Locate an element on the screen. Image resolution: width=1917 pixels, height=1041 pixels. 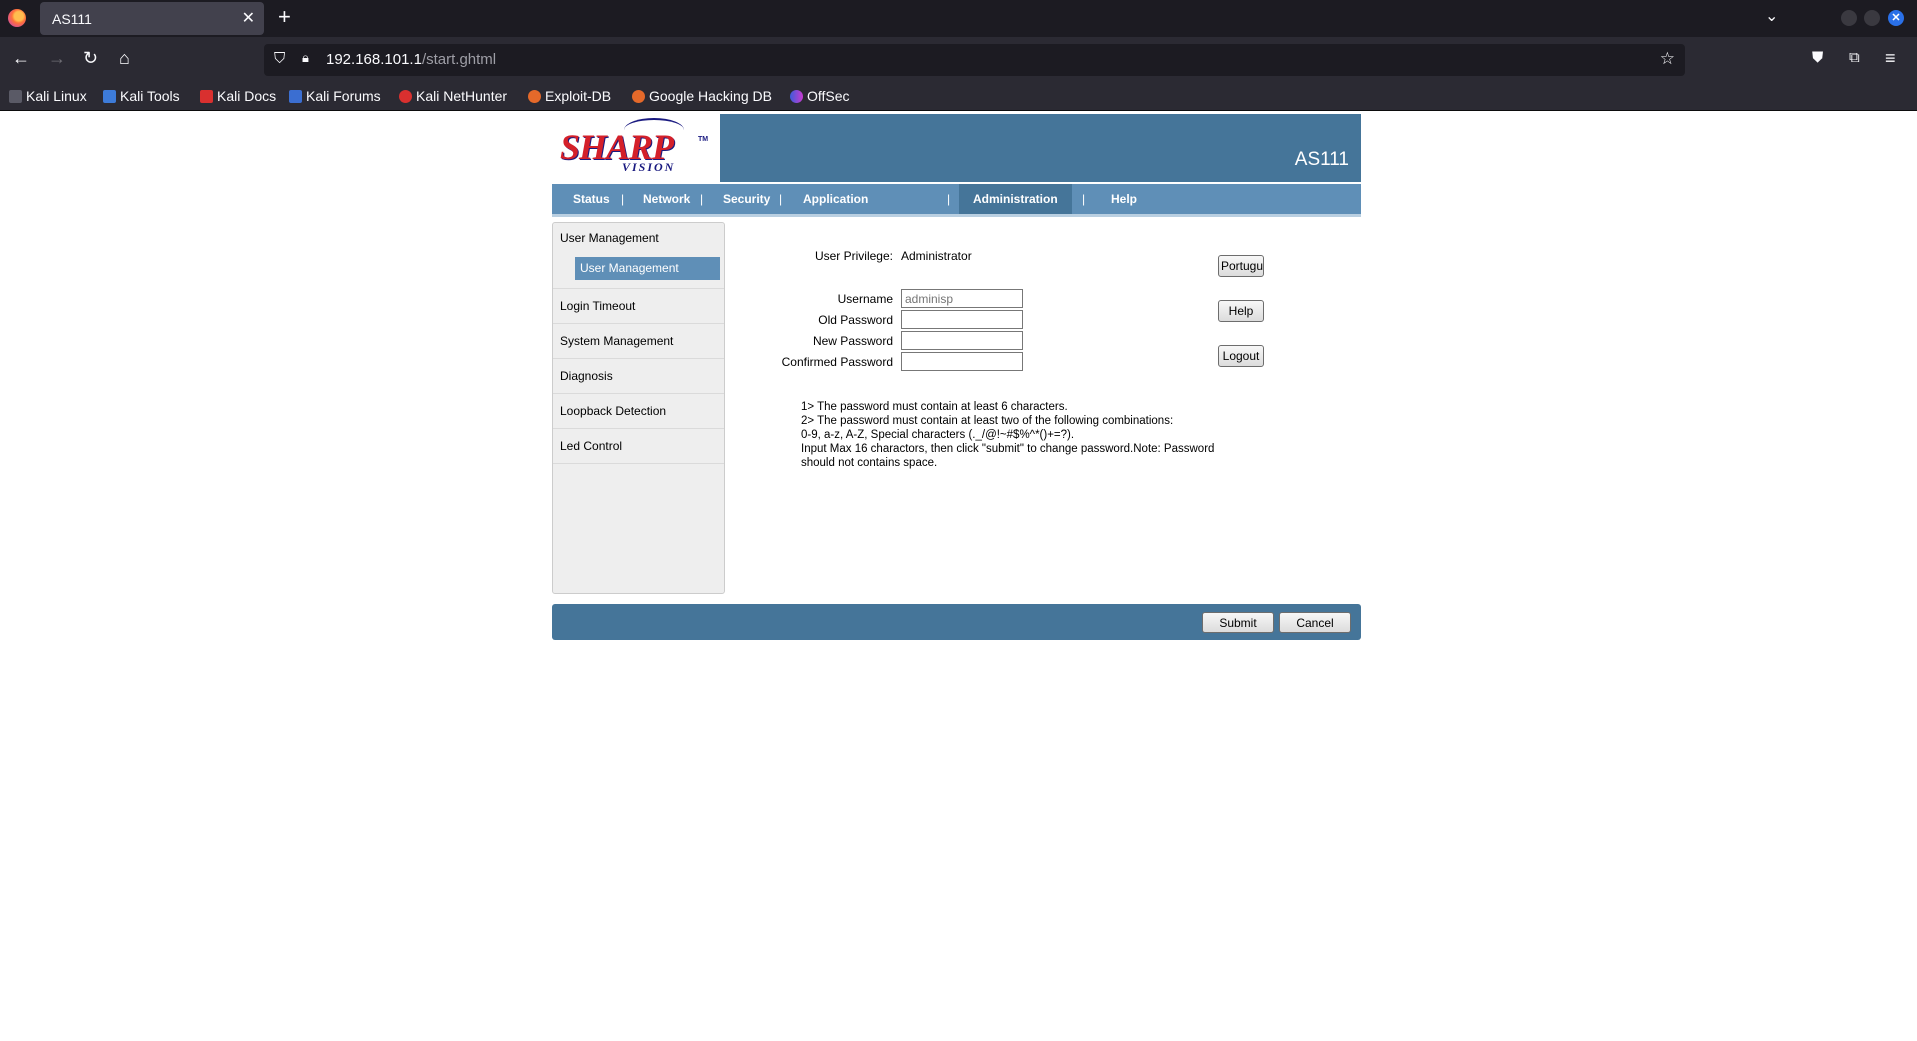
browser-tab: AS111 ✕ is located at coordinates (152, 18).